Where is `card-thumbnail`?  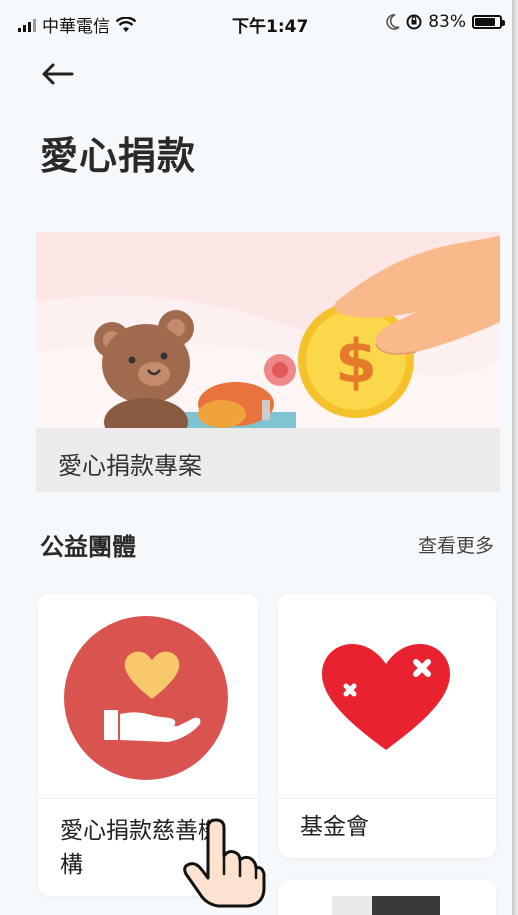
card-thumbnail is located at coordinates (386, 905).